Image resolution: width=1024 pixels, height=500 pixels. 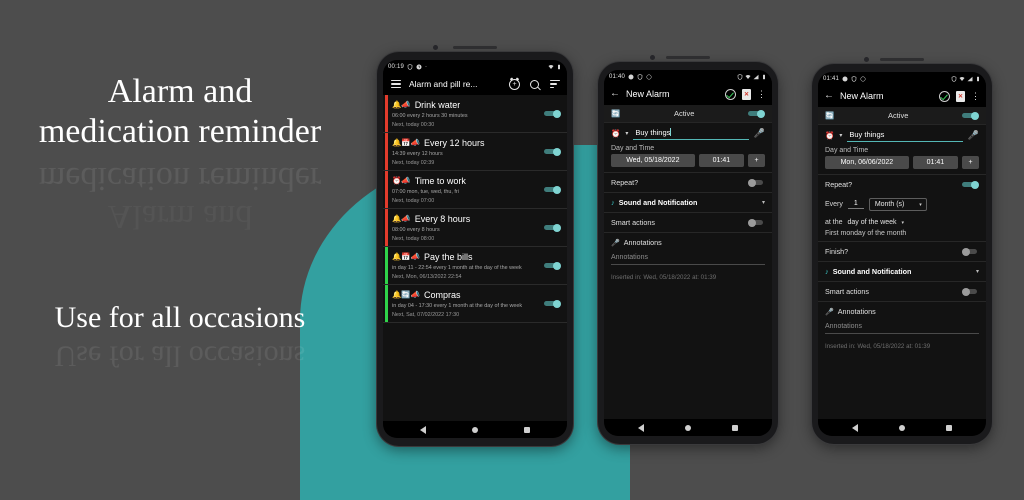 What do you see at coordinates (640, 76) in the screenshot?
I see `shield-icon` at bounding box center [640, 76].